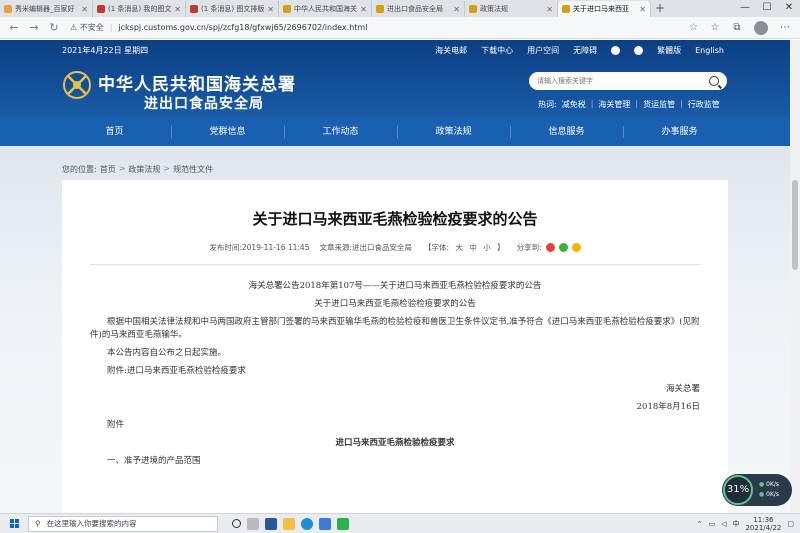 The height and width of the screenshot is (533, 800). What do you see at coordinates (108, 169) in the screenshot?
I see `breadcrumb-home: 首页` at bounding box center [108, 169].